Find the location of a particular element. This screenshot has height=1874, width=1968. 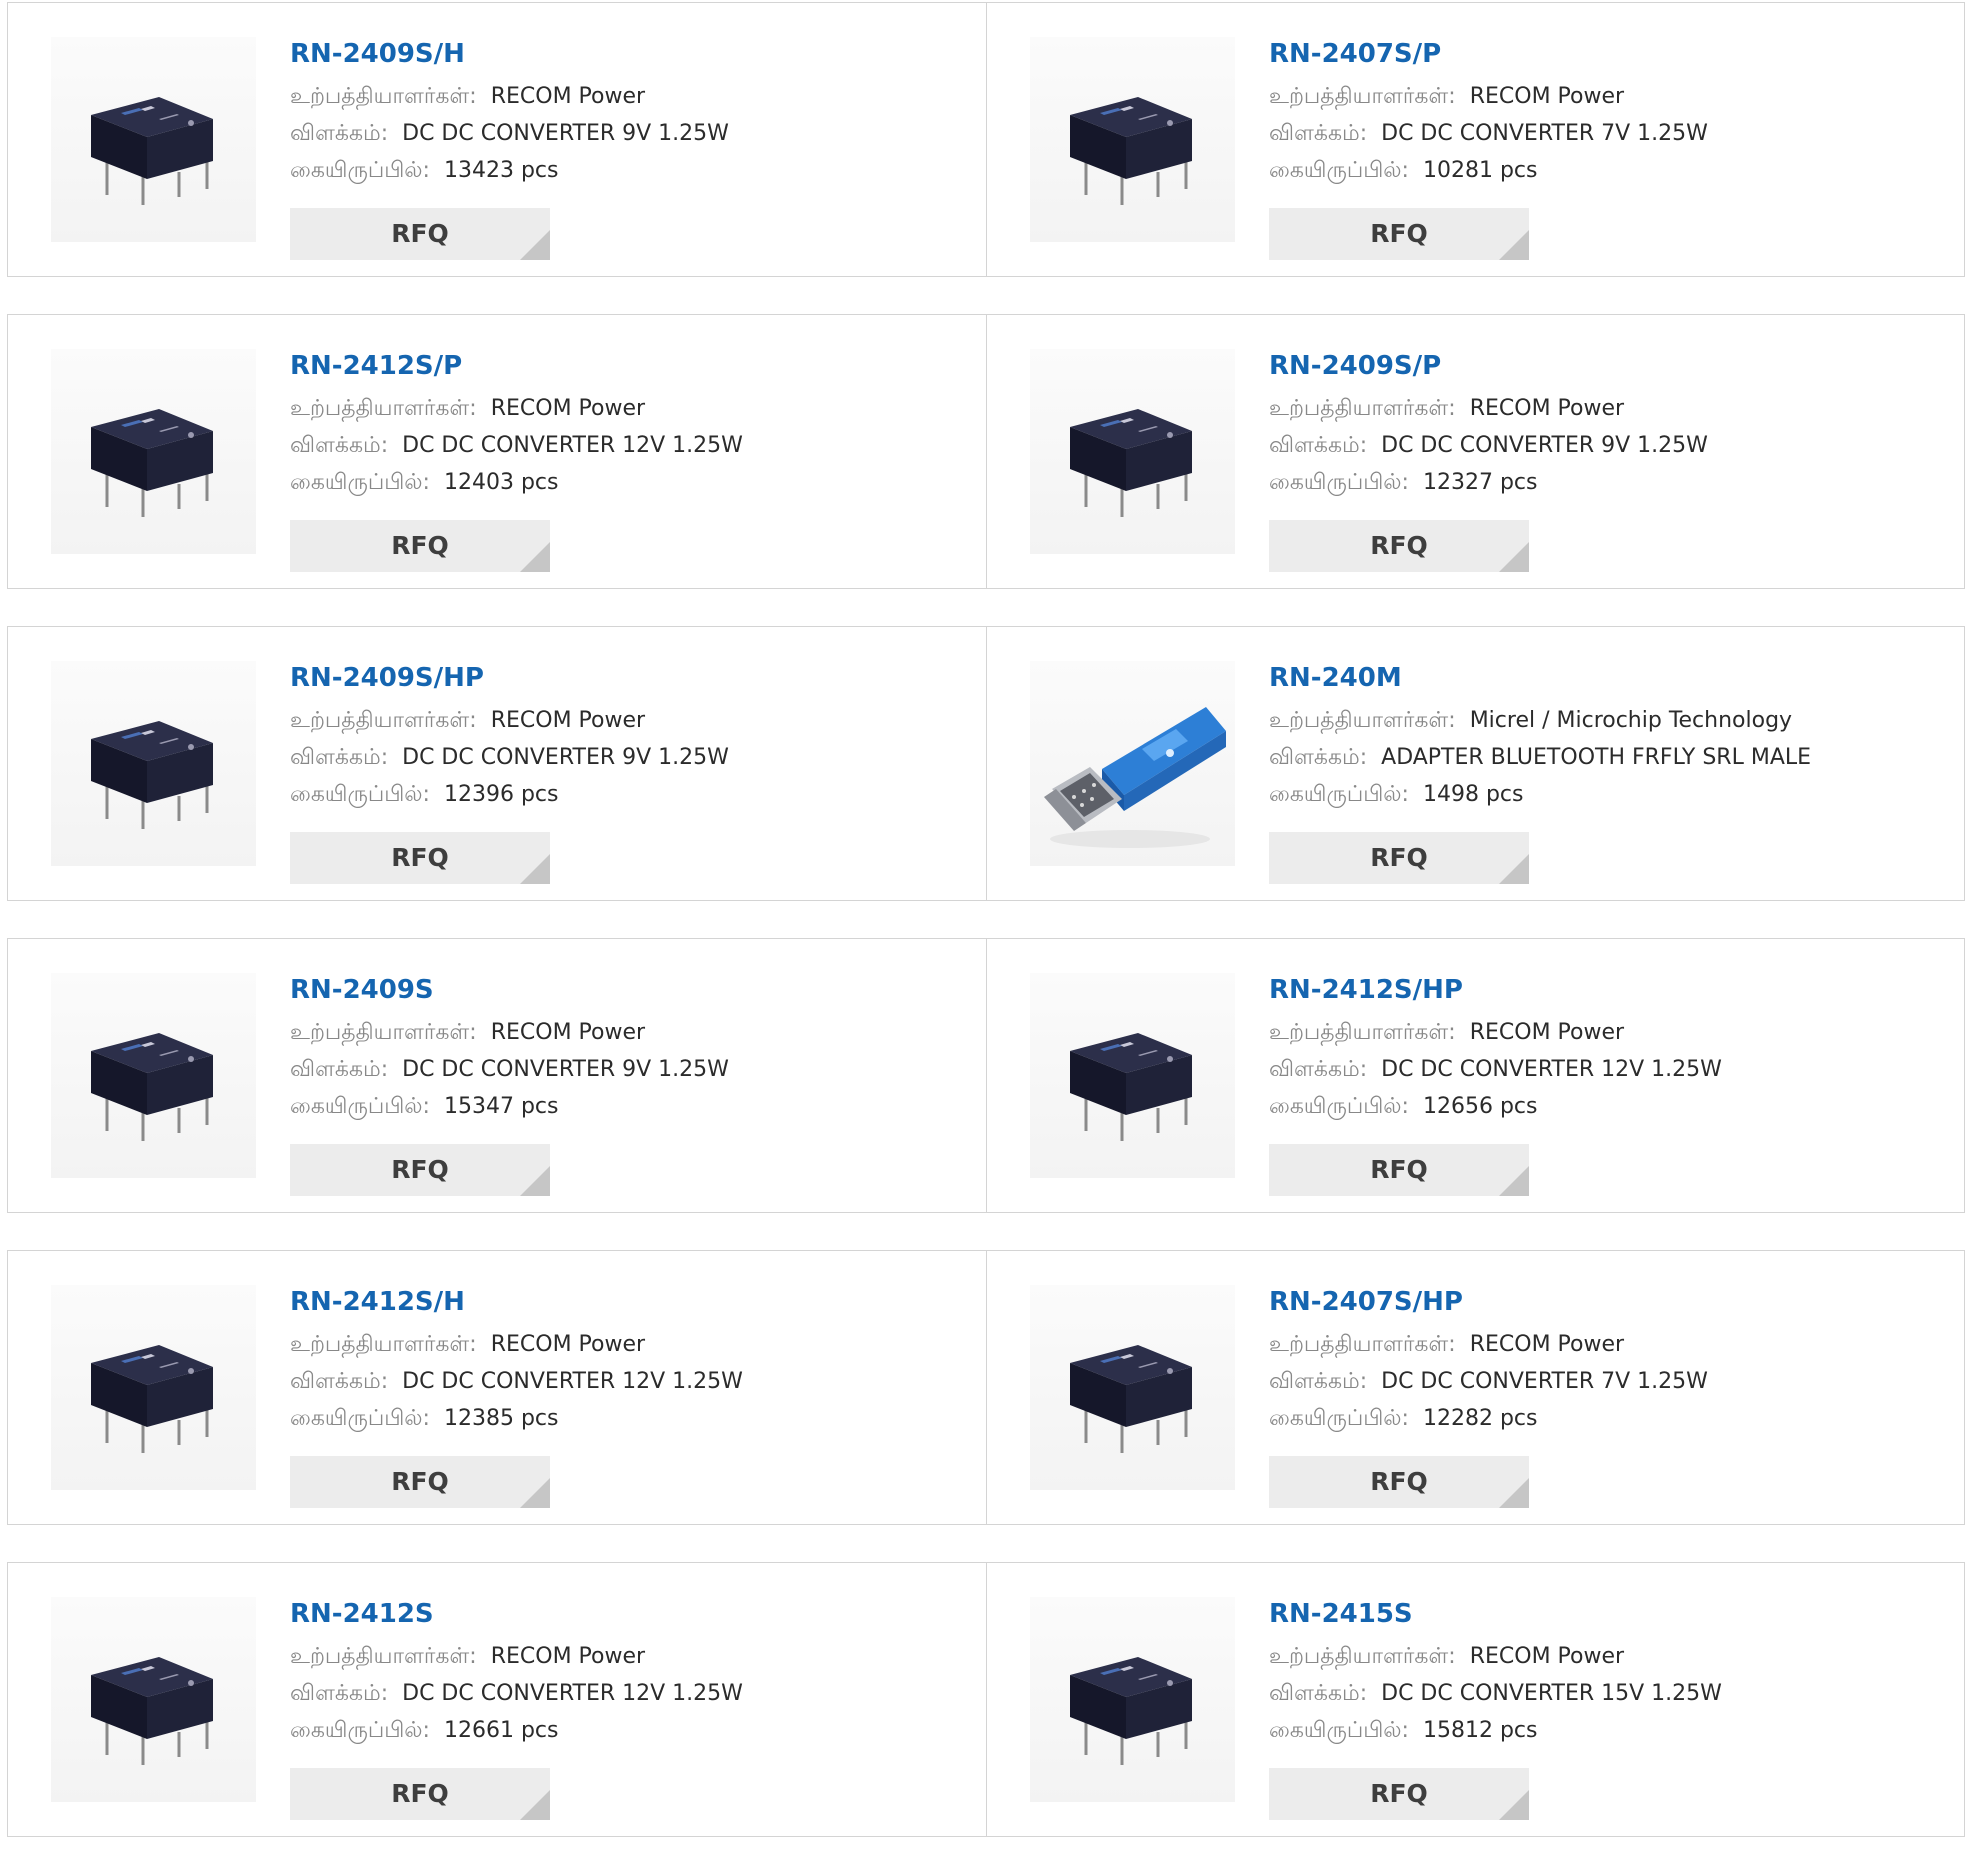

stock-row: கையிருப்பில்: 10281 pcs is located at coordinates (1611, 170).